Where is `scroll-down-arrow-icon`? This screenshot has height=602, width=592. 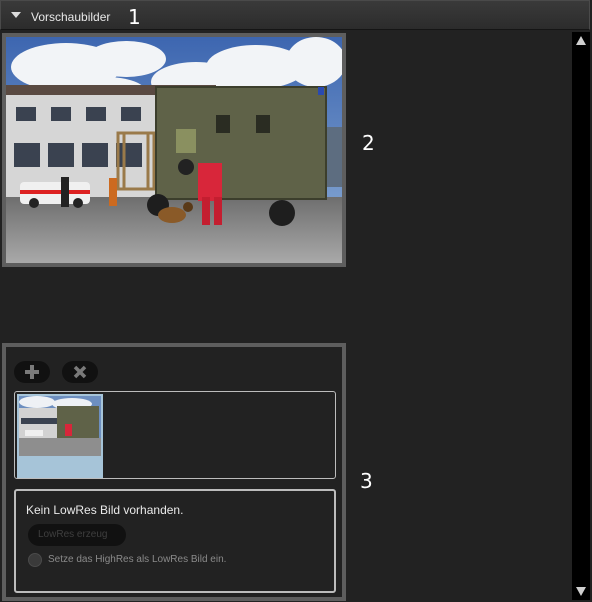 scroll-down-arrow-icon is located at coordinates (581, 591).